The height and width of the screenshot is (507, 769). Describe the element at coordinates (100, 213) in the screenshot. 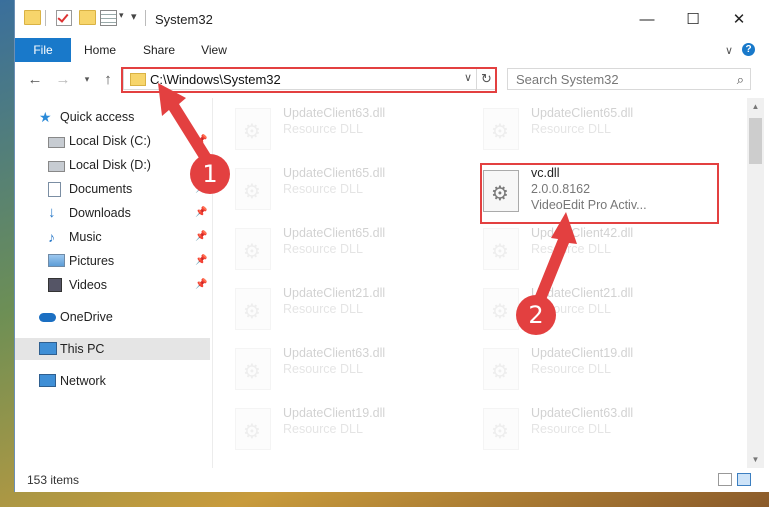

I see `sidebar-item-label: Downloads` at that location.